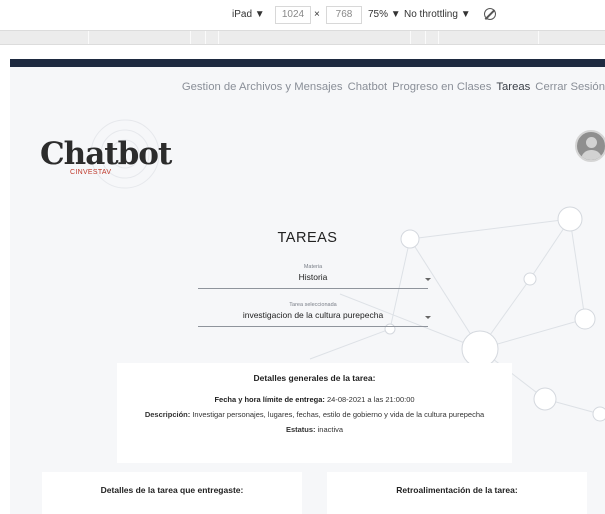  I want to click on materia-select: Materia Historia, so click(314, 276).